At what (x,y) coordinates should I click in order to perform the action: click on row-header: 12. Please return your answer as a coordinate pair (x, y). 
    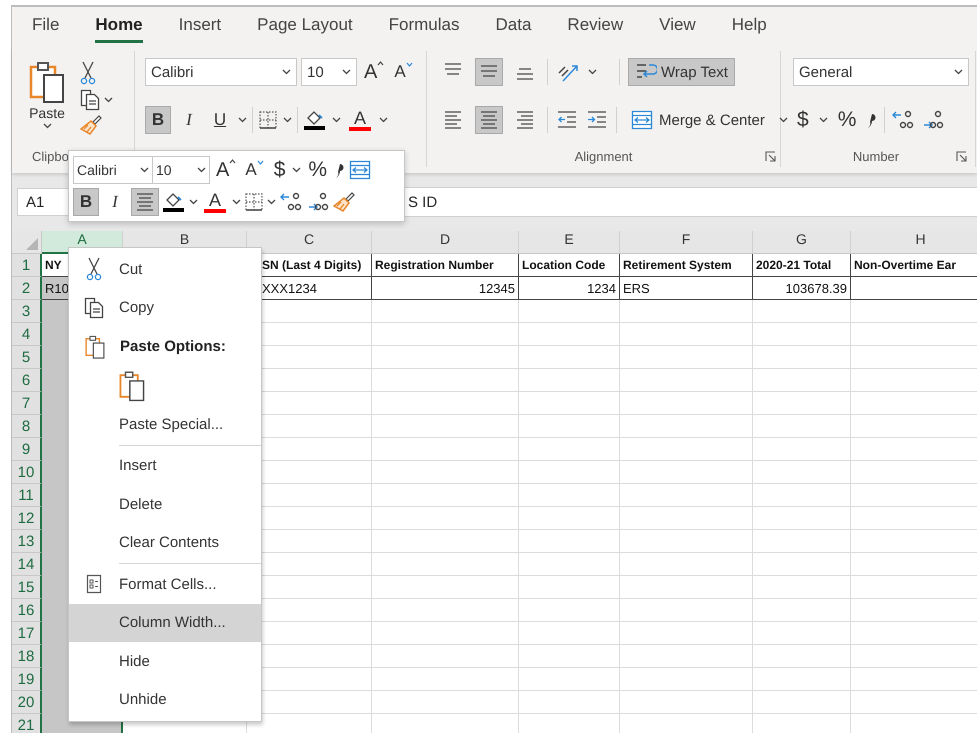
    Looking at the image, I should click on (27, 518).